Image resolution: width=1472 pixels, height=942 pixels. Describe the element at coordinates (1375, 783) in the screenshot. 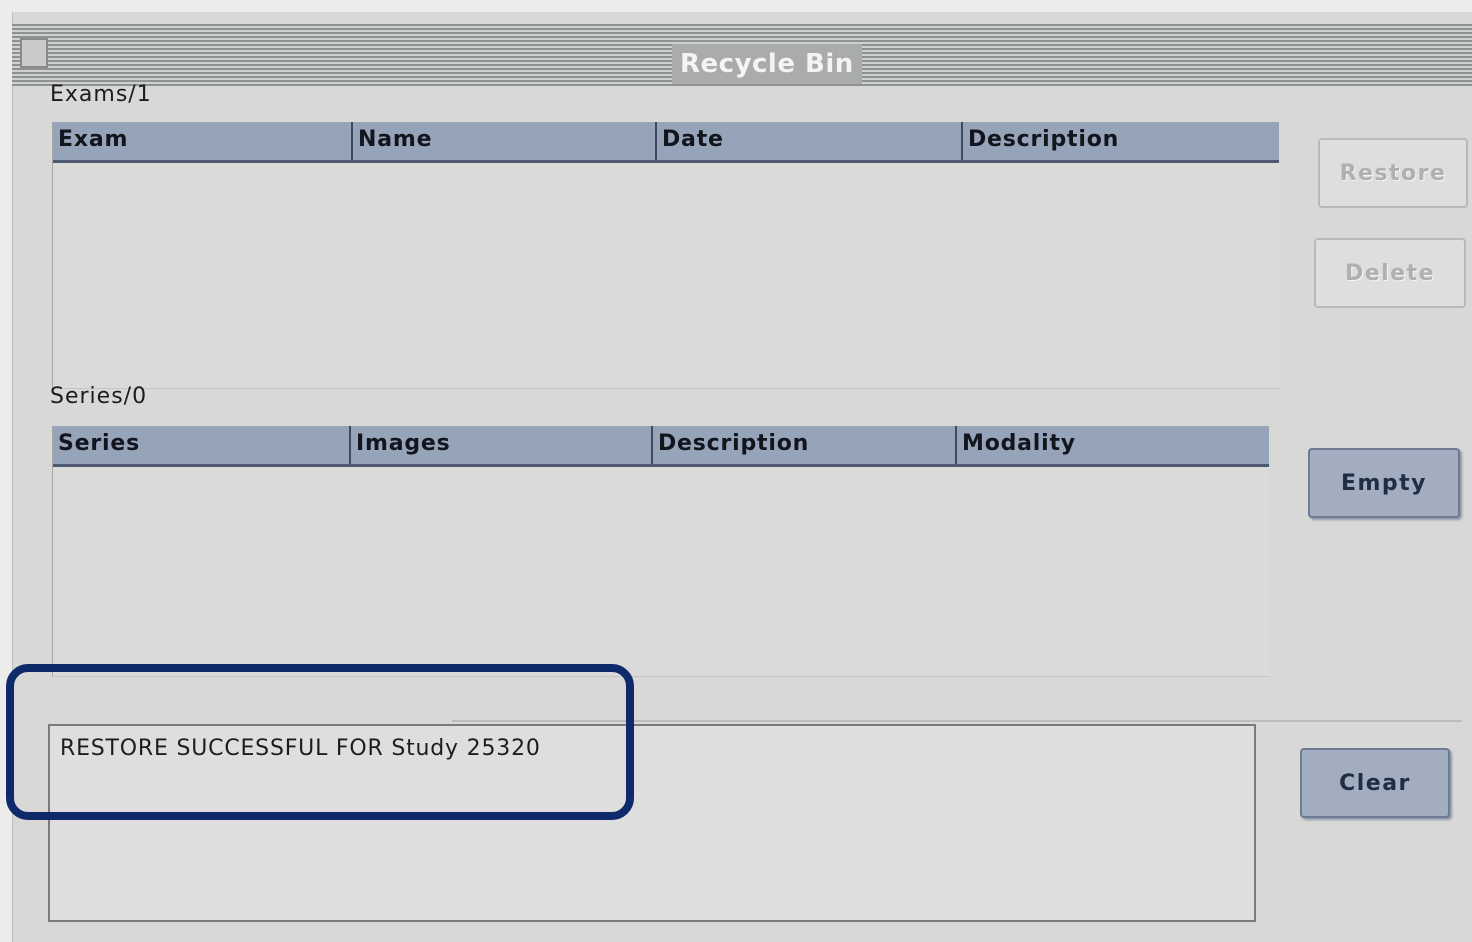

I see `clear-button: Clear` at that location.